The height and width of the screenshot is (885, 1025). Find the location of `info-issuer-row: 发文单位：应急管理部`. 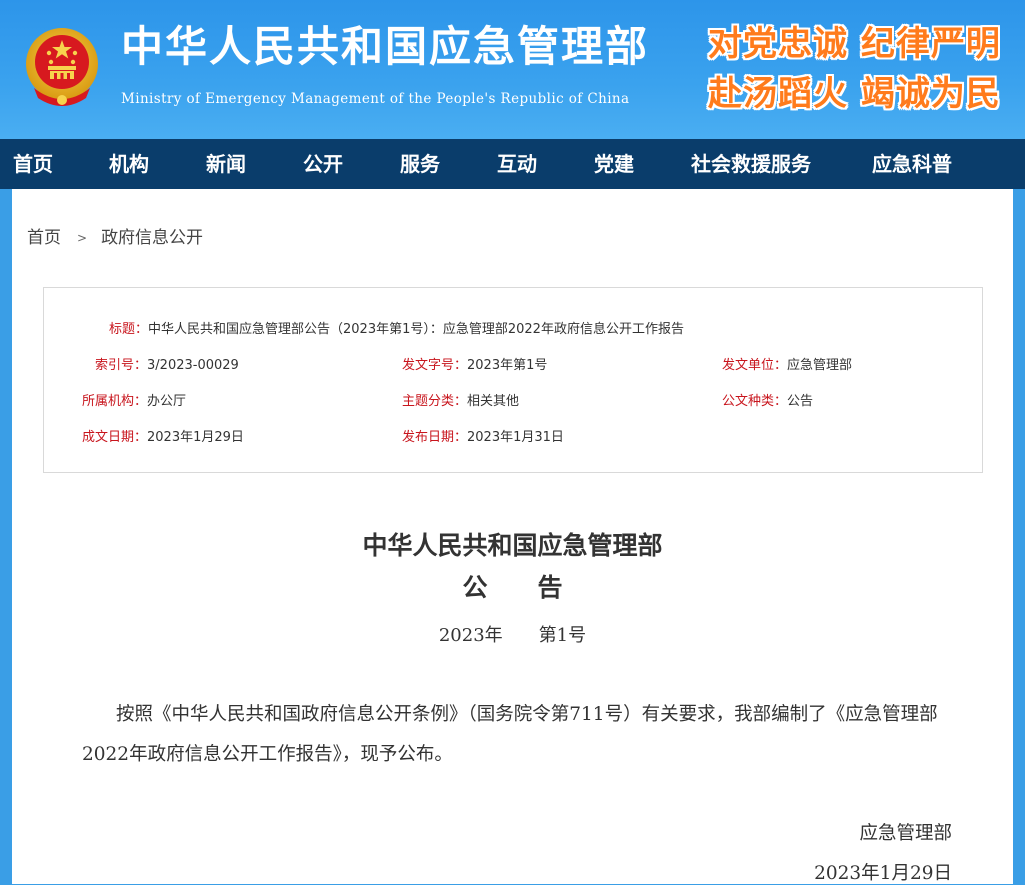

info-issuer-row: 发文单位：应急管理部 is located at coordinates (787, 363).